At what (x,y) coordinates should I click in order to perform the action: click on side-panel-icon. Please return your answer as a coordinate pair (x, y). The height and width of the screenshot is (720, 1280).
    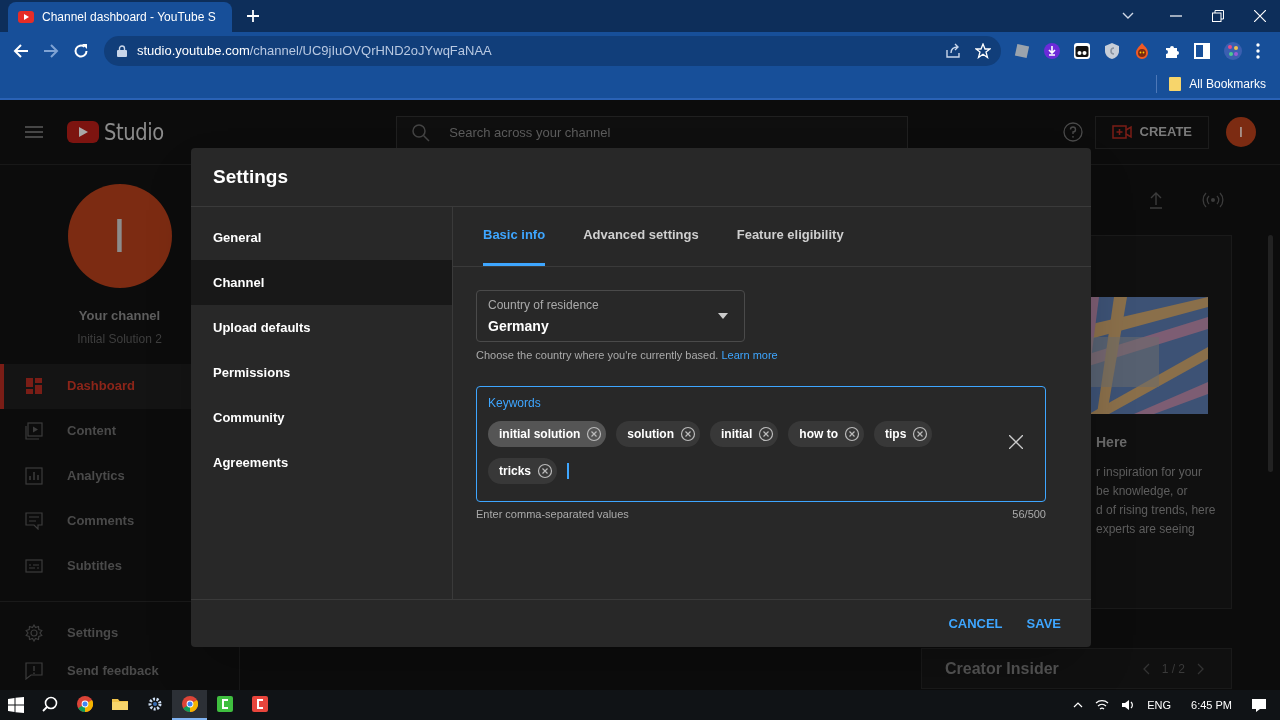
    Looking at the image, I should click on (1202, 51).